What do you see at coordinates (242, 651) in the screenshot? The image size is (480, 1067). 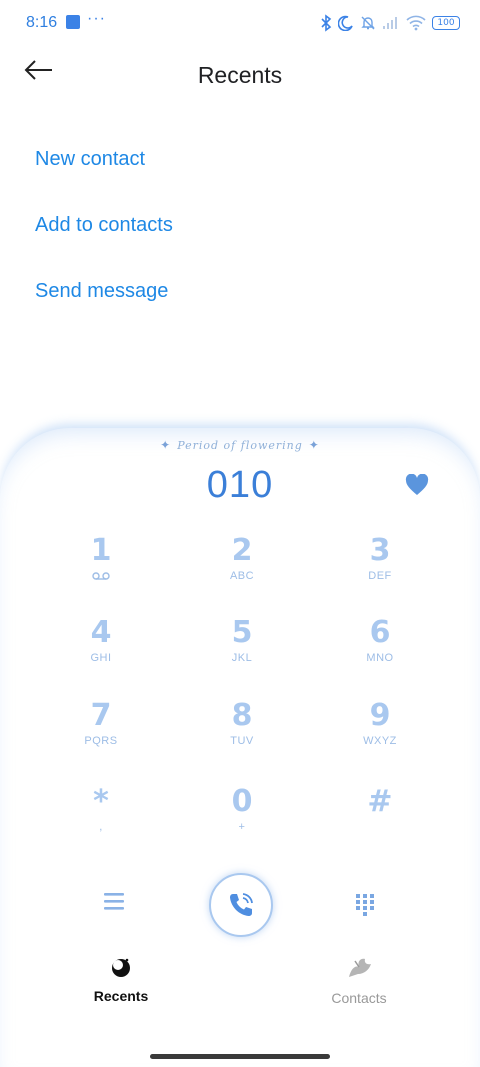 I see `key-5: 5 JKL` at bounding box center [242, 651].